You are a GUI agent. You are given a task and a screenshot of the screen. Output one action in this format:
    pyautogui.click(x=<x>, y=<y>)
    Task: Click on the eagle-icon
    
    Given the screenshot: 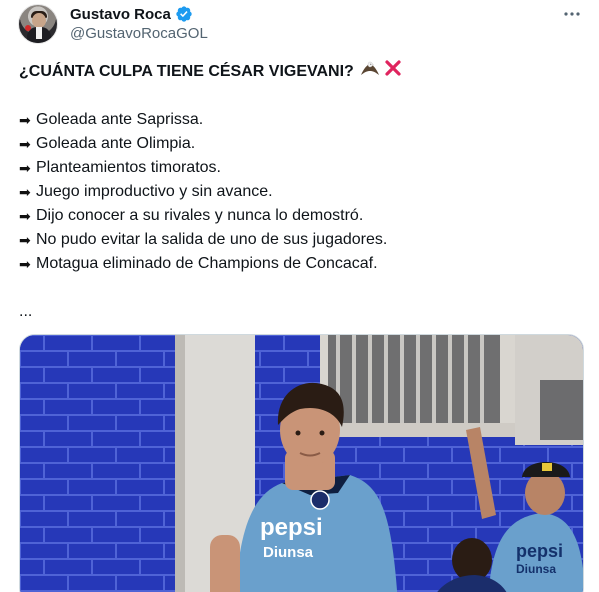 What is the action you would take?
    pyautogui.click(x=370, y=72)
    